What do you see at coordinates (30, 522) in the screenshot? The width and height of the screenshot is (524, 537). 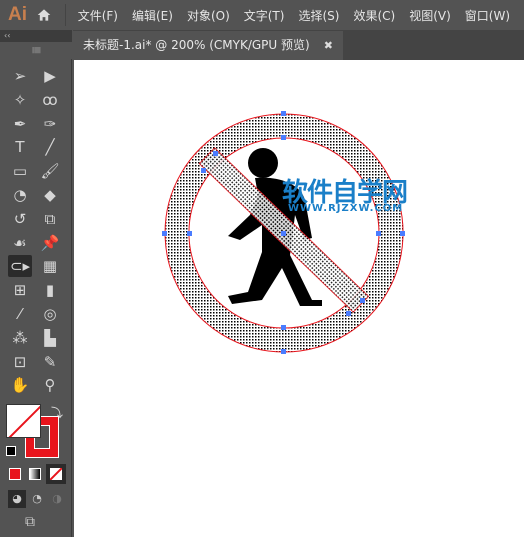 I see `change-screen-mode-icon: ⧉` at bounding box center [30, 522].